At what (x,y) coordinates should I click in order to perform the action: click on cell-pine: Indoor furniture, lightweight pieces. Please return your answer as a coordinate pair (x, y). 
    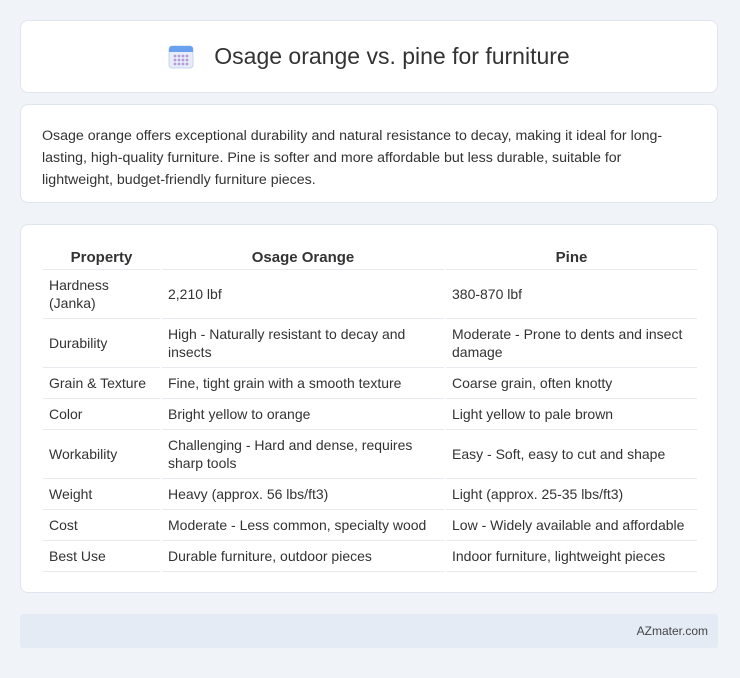
    Looking at the image, I should click on (571, 556).